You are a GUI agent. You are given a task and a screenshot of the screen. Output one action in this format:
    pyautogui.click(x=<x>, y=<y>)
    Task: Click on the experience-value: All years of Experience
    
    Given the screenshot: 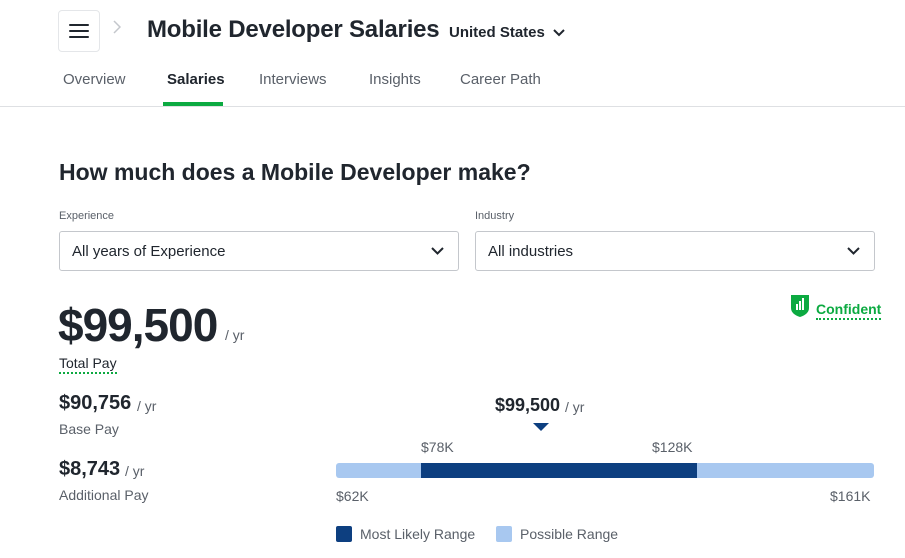 What is the action you would take?
    pyautogui.click(x=149, y=251)
    